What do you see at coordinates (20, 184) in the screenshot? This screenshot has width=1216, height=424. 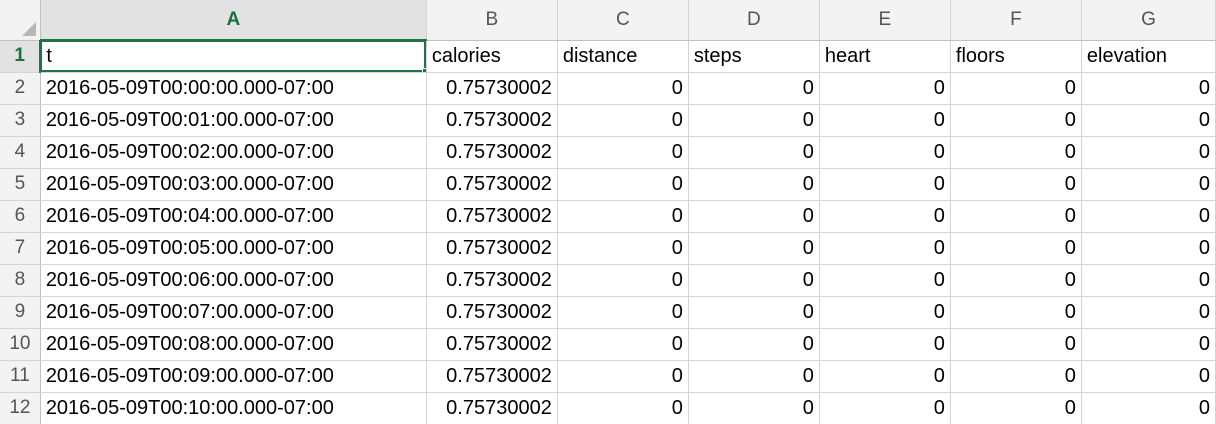 I see `row-header: 5` at bounding box center [20, 184].